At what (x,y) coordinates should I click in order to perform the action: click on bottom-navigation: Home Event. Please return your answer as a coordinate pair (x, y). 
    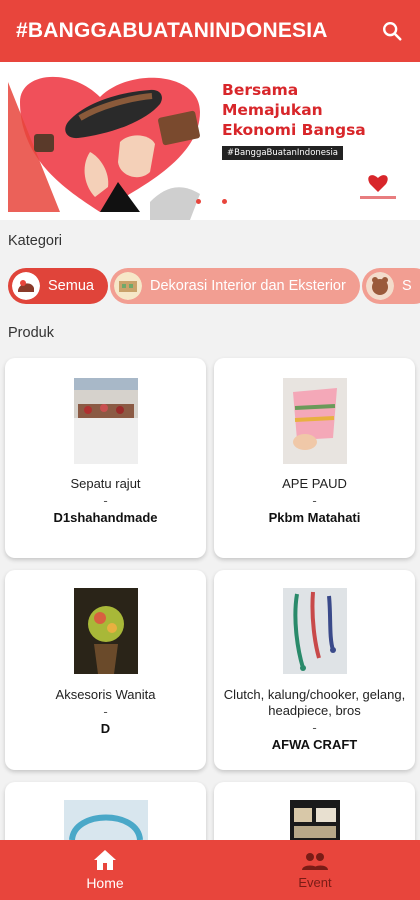
    Looking at the image, I should click on (210, 870).